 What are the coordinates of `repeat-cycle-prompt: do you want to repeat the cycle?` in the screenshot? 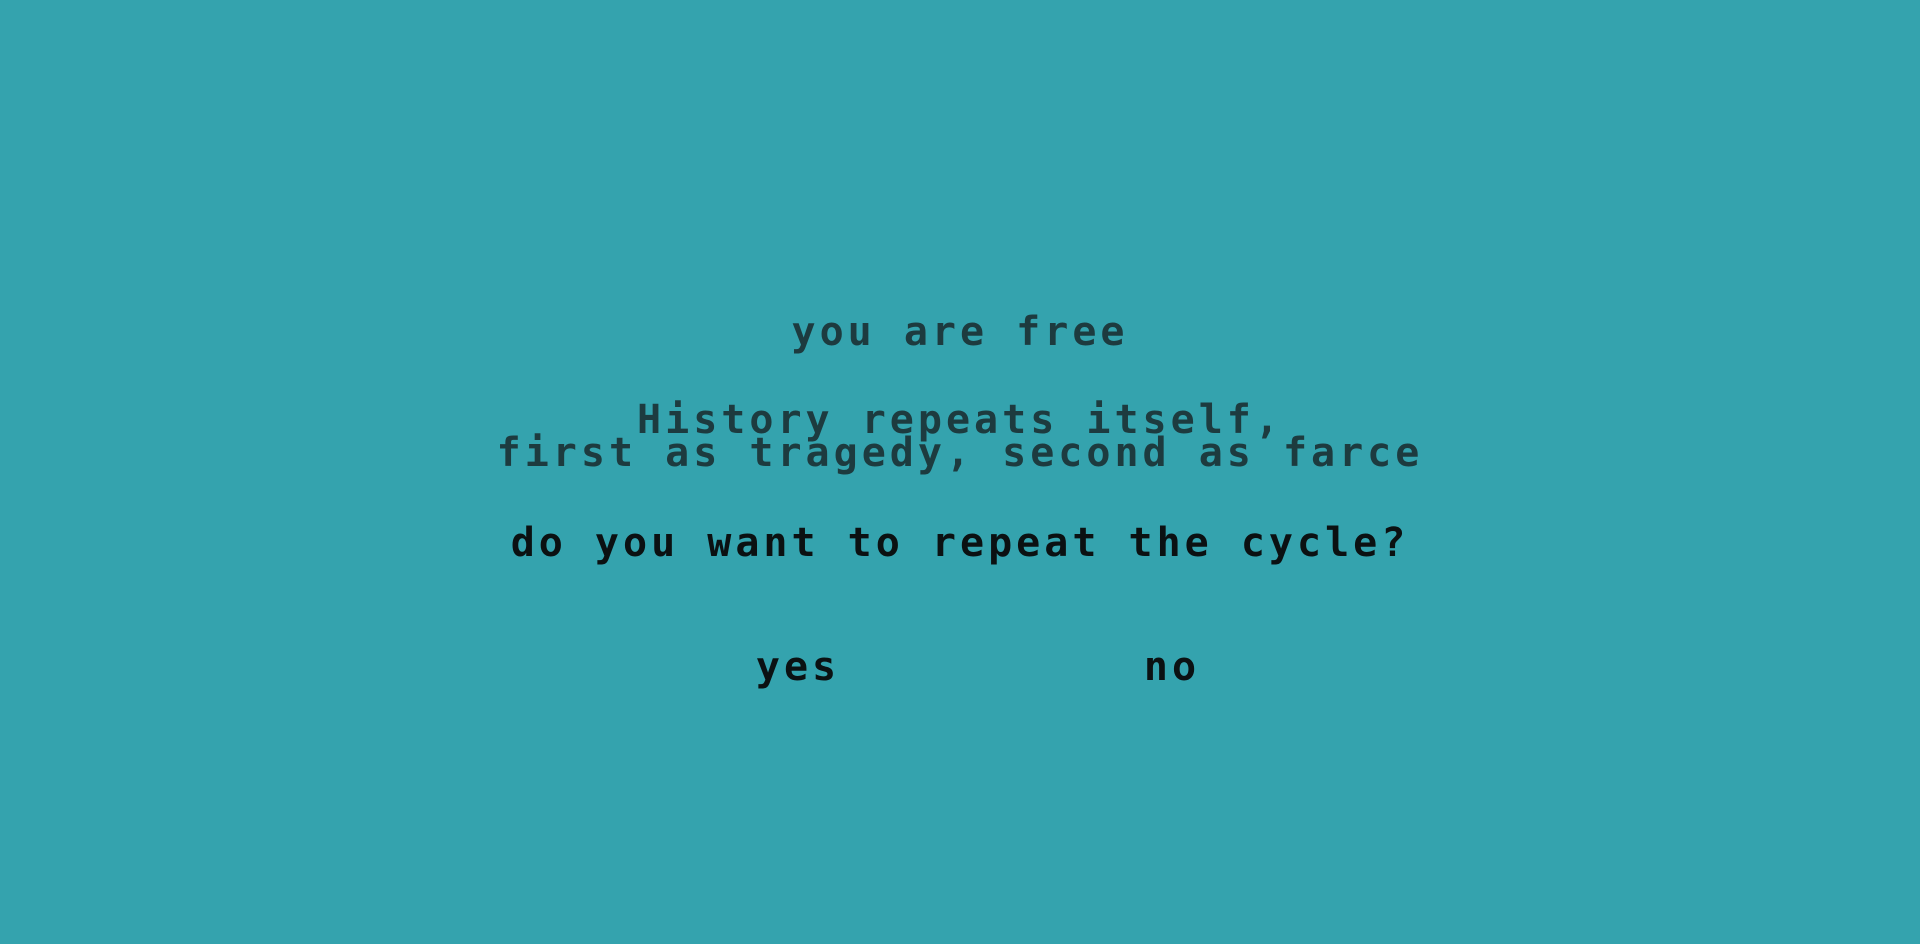 It's located at (960, 543).